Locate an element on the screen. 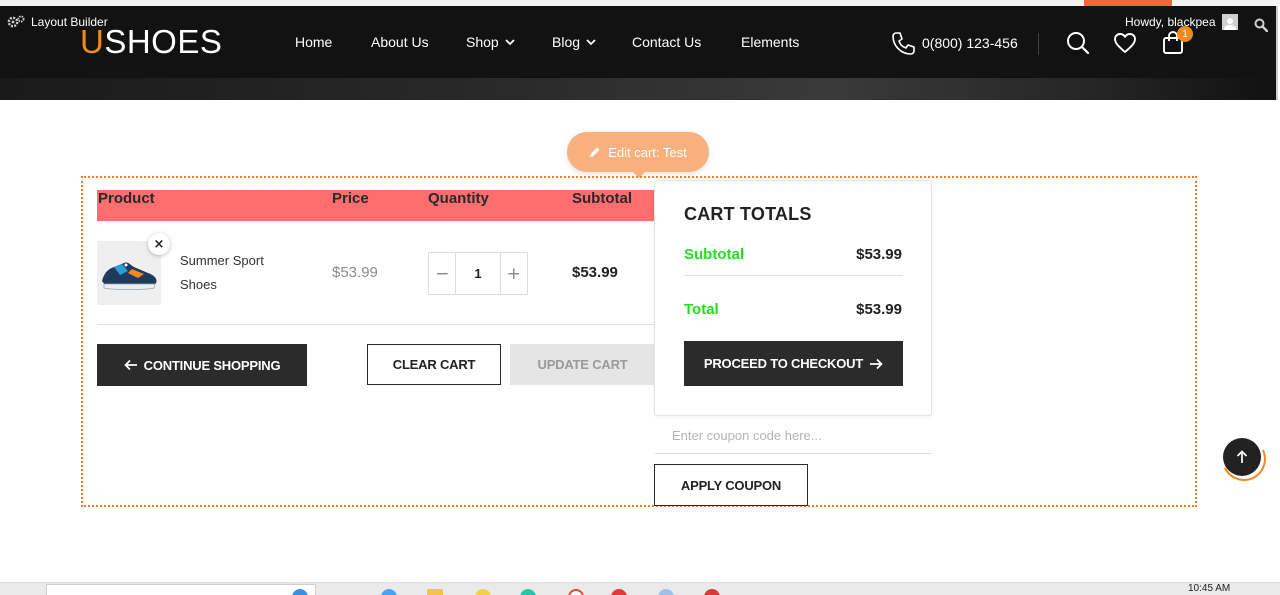  arrow-right-icon is located at coordinates (876, 363).